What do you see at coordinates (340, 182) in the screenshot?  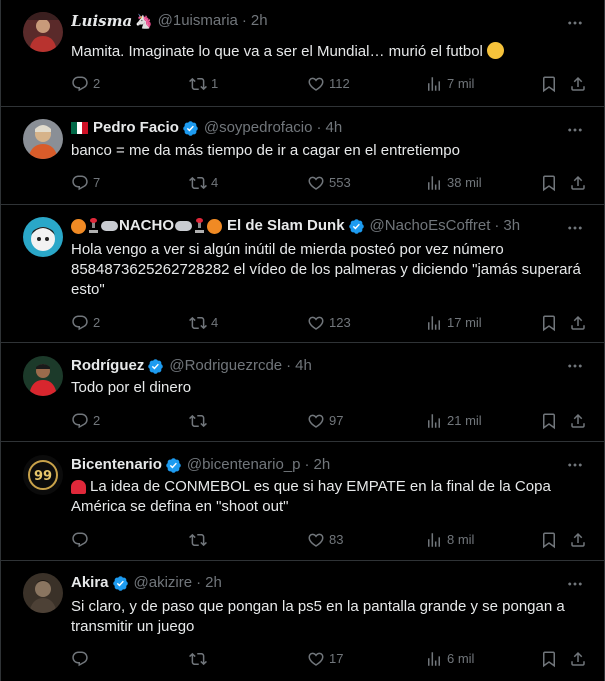 I see `like-count: 553` at bounding box center [340, 182].